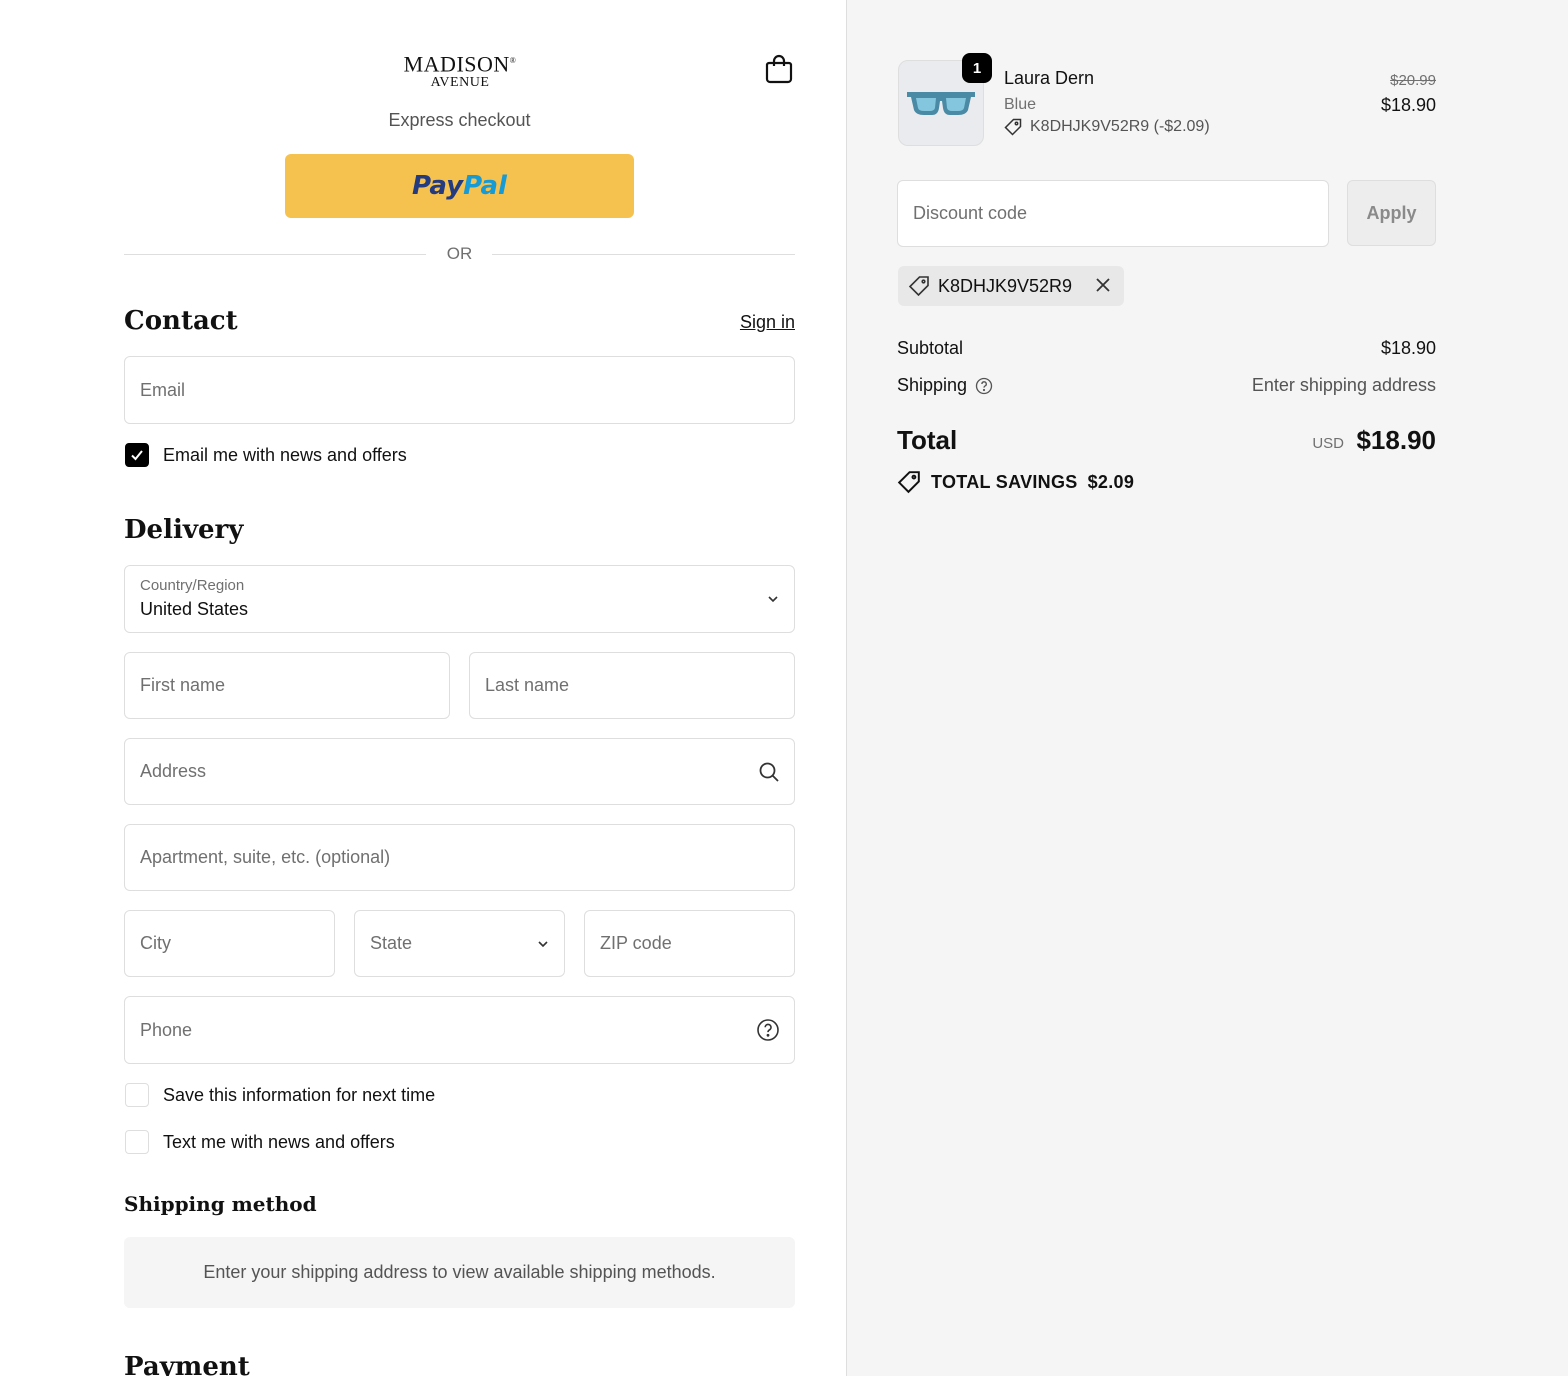  I want to click on product-variant: Blue, so click(1020, 104).